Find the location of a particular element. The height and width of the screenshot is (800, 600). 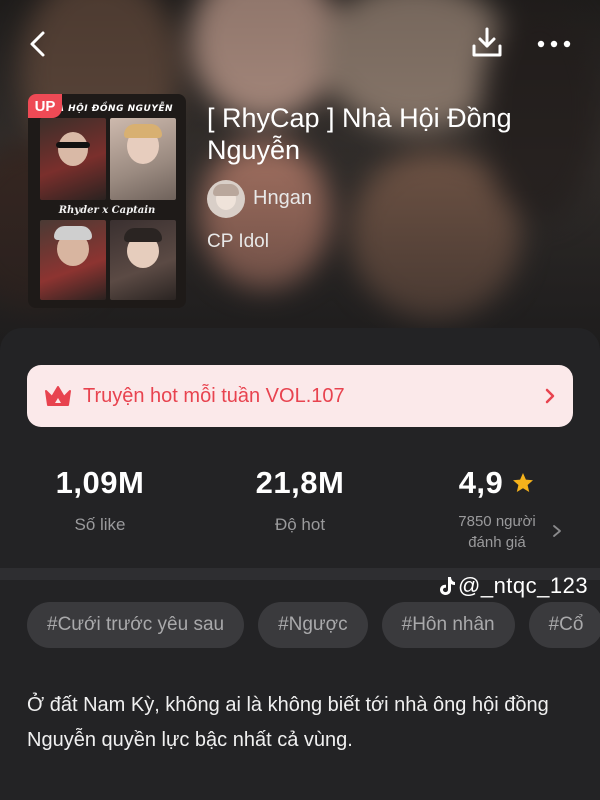

rating-value: 4,9 is located at coordinates (481, 482).